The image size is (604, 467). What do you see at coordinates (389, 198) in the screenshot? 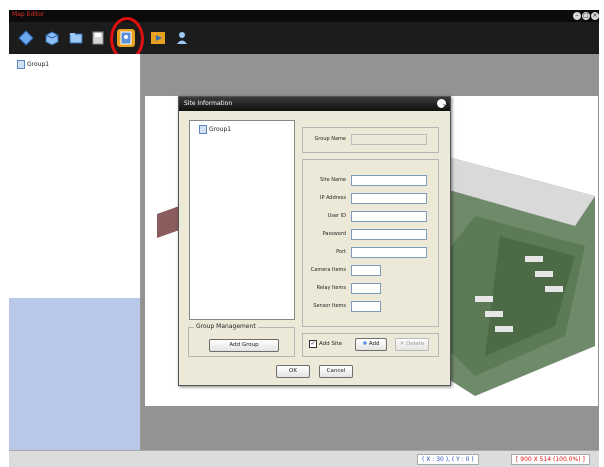
I see `ip-address-field` at bounding box center [389, 198].